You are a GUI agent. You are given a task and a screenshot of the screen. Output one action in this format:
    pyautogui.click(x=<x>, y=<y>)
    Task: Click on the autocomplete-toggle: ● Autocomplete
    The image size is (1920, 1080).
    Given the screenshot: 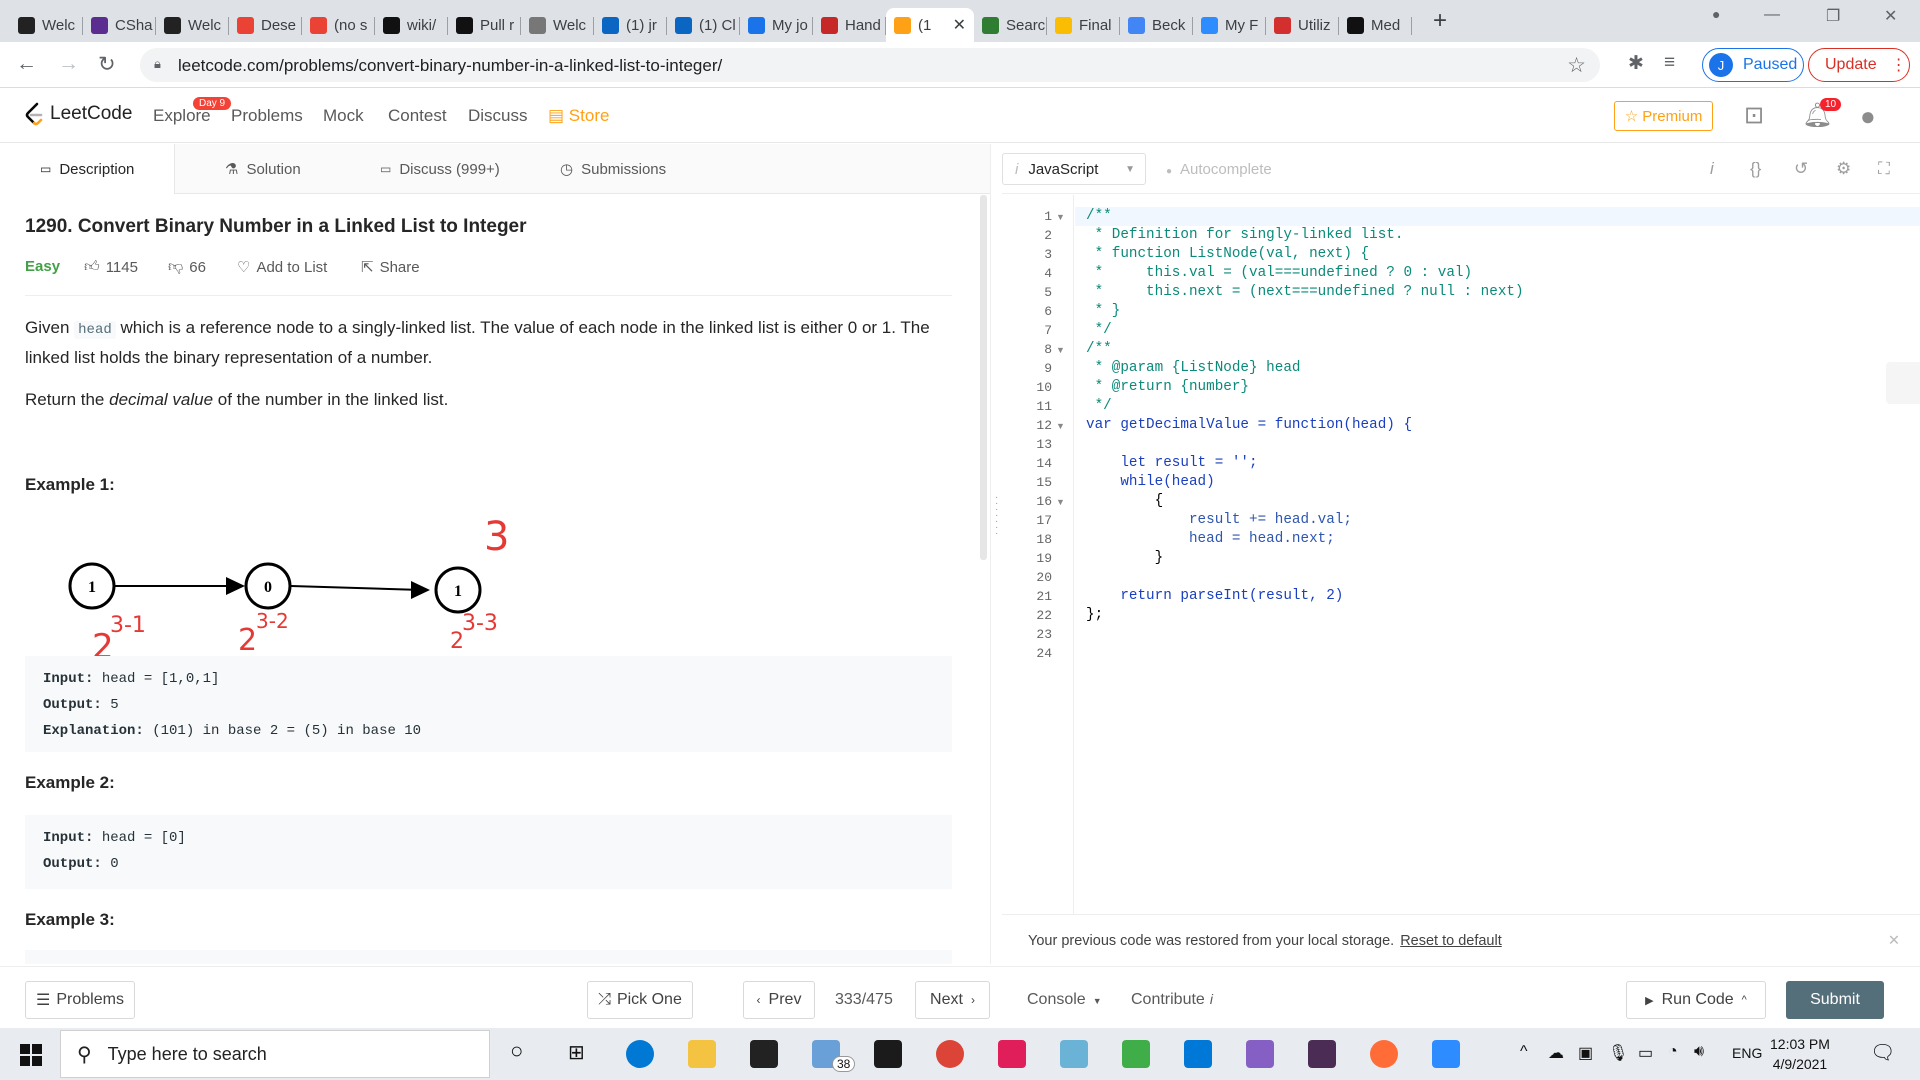 What is the action you would take?
    pyautogui.click(x=1219, y=169)
    